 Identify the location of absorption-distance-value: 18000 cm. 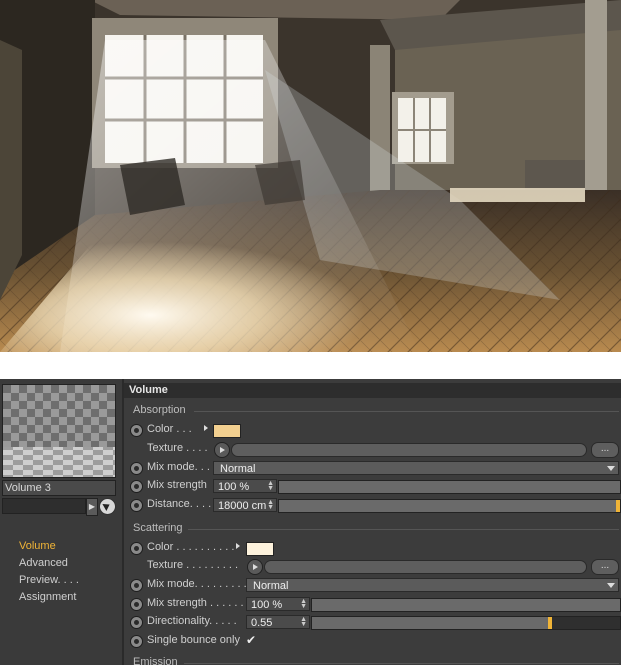
(242, 506).